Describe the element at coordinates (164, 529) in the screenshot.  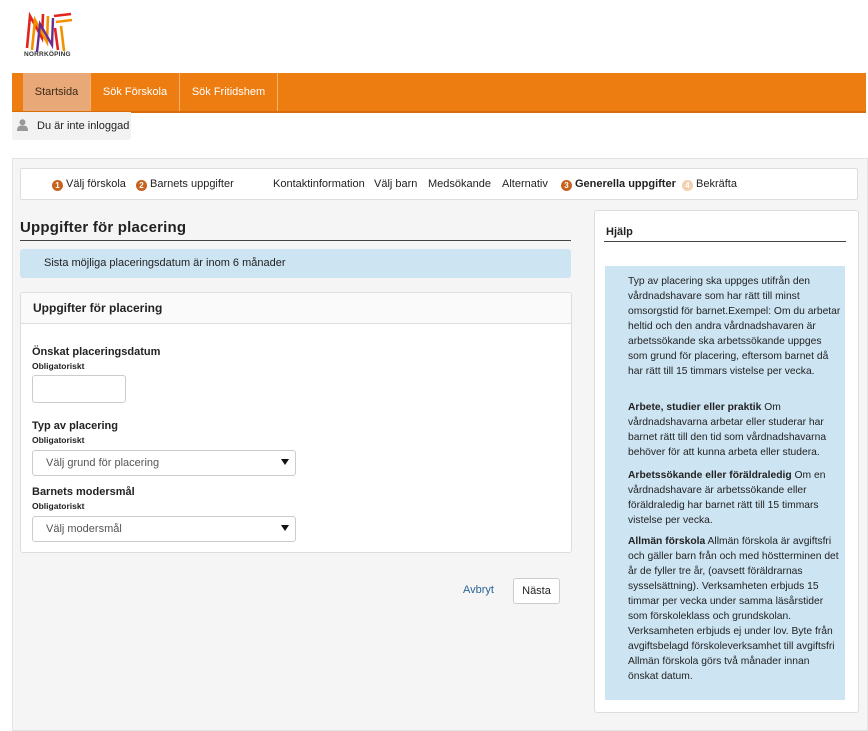
I see `mother-tongue-select: Välj modersmål` at that location.